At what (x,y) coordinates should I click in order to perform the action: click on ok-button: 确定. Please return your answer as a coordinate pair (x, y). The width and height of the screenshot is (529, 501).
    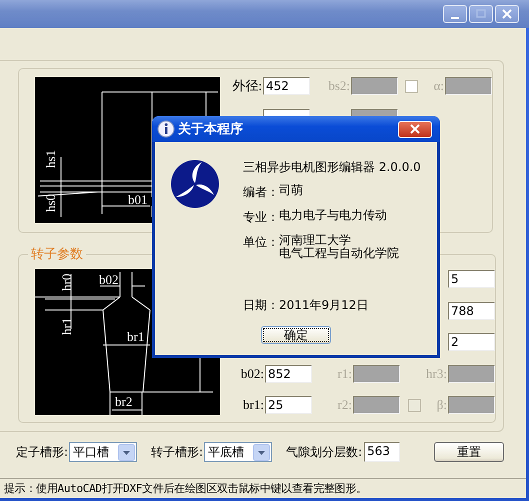
    Looking at the image, I should click on (296, 335).